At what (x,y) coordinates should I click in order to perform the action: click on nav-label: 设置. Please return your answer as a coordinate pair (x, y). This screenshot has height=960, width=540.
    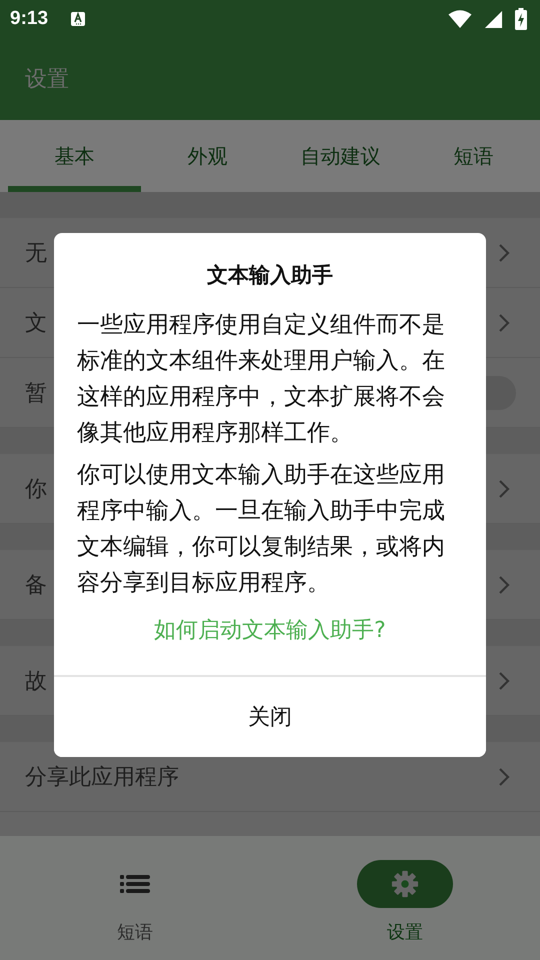
    Looking at the image, I should click on (405, 932).